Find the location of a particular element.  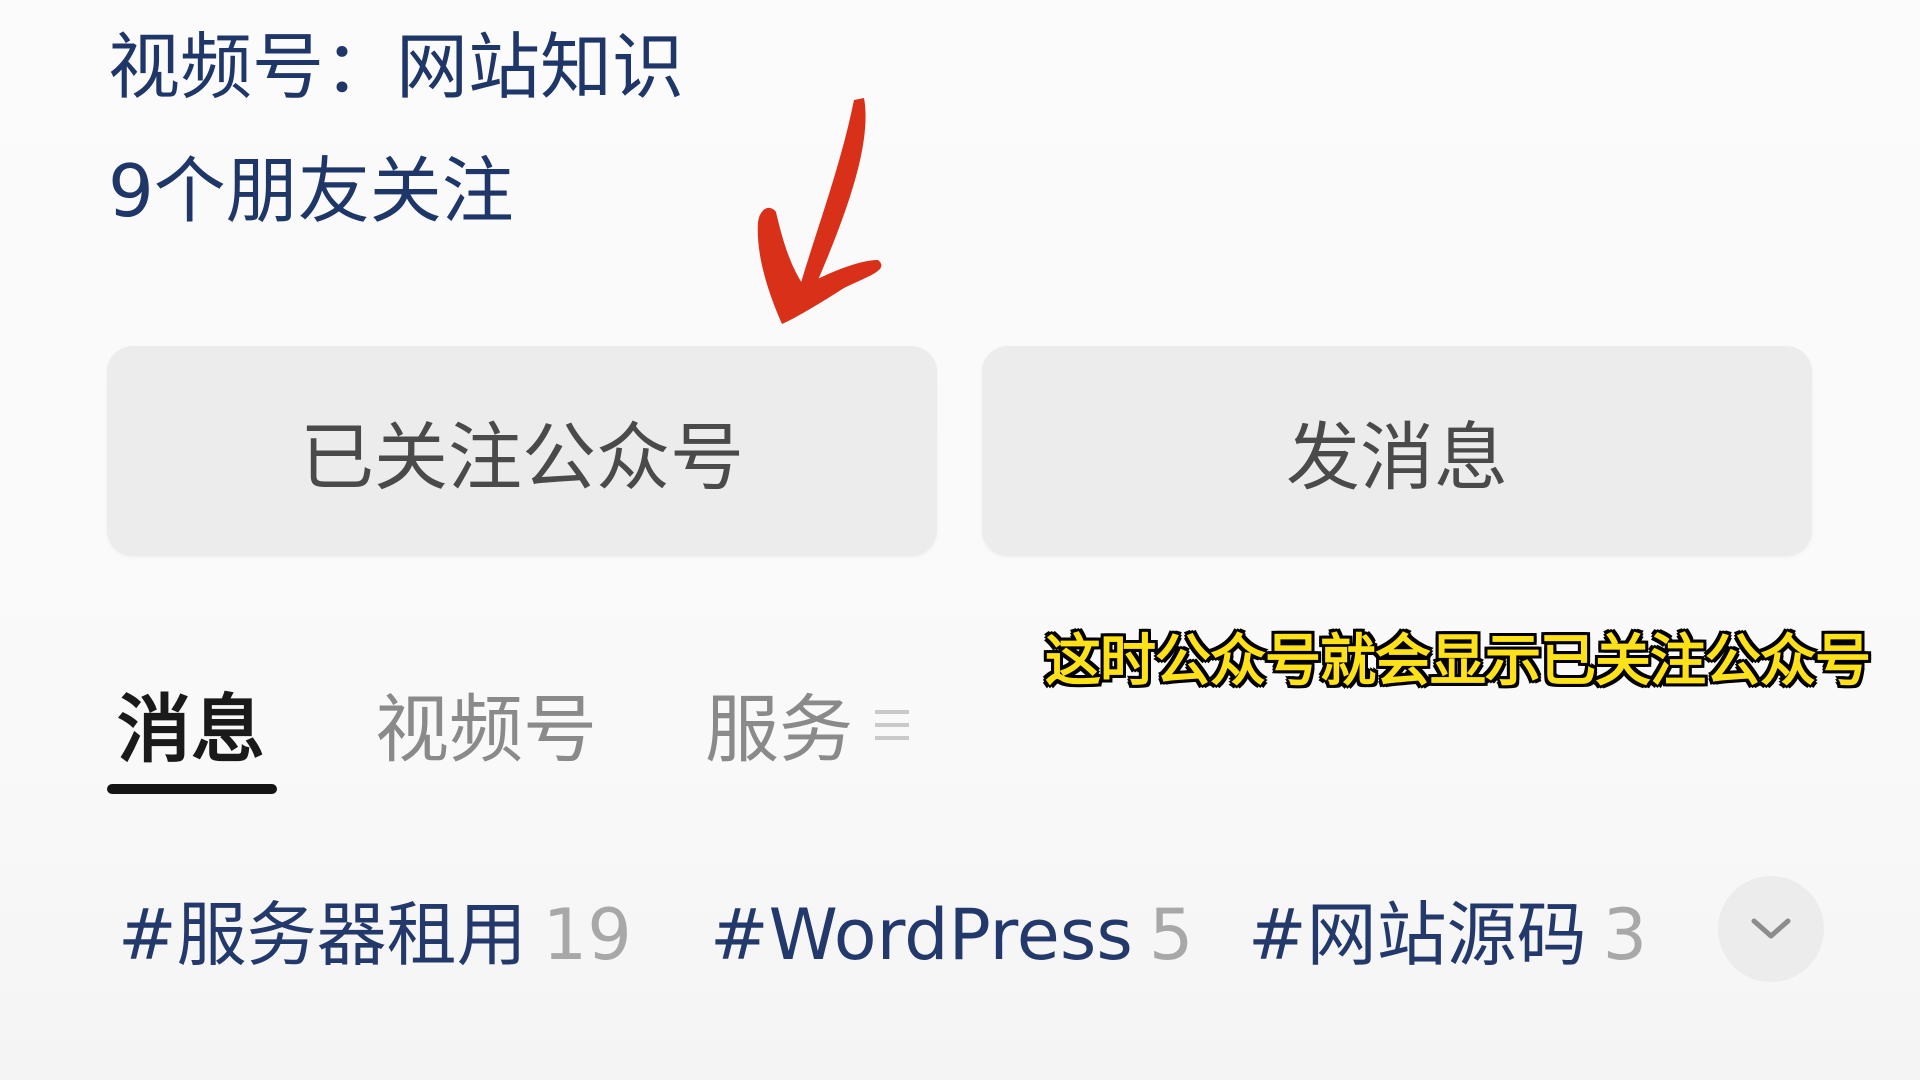

tab-services: 服务 is located at coordinates (779, 730).